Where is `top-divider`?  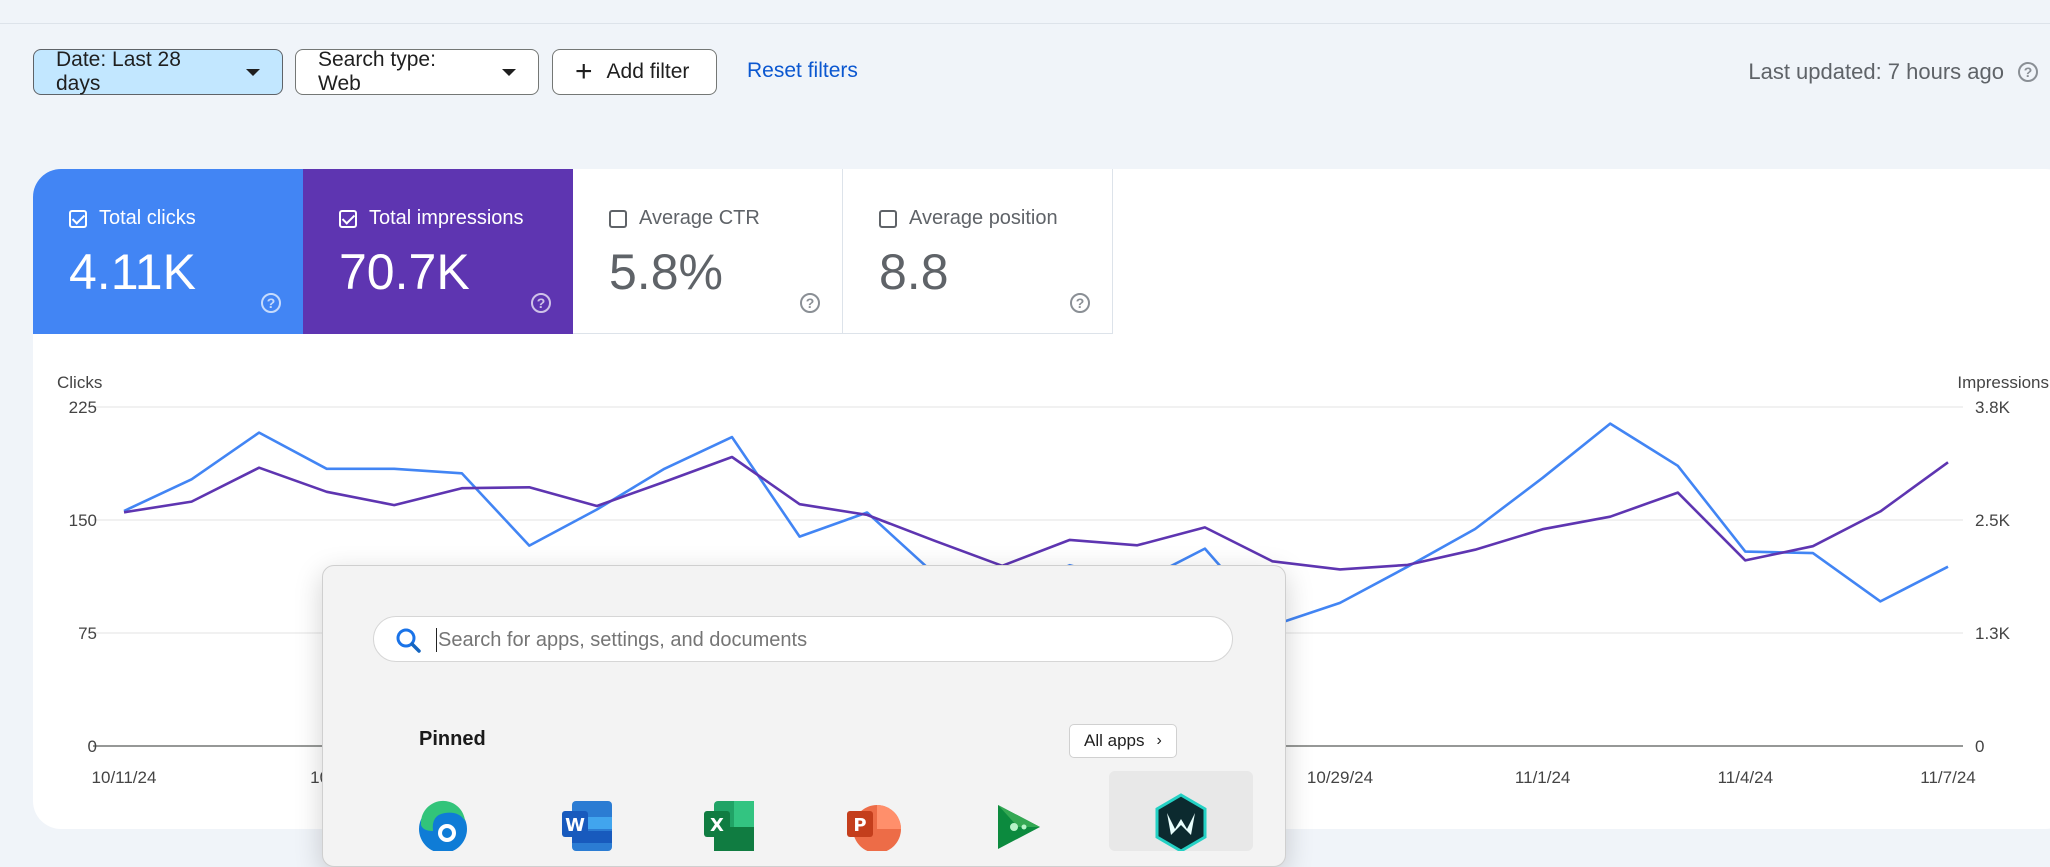 top-divider is located at coordinates (1025, 23).